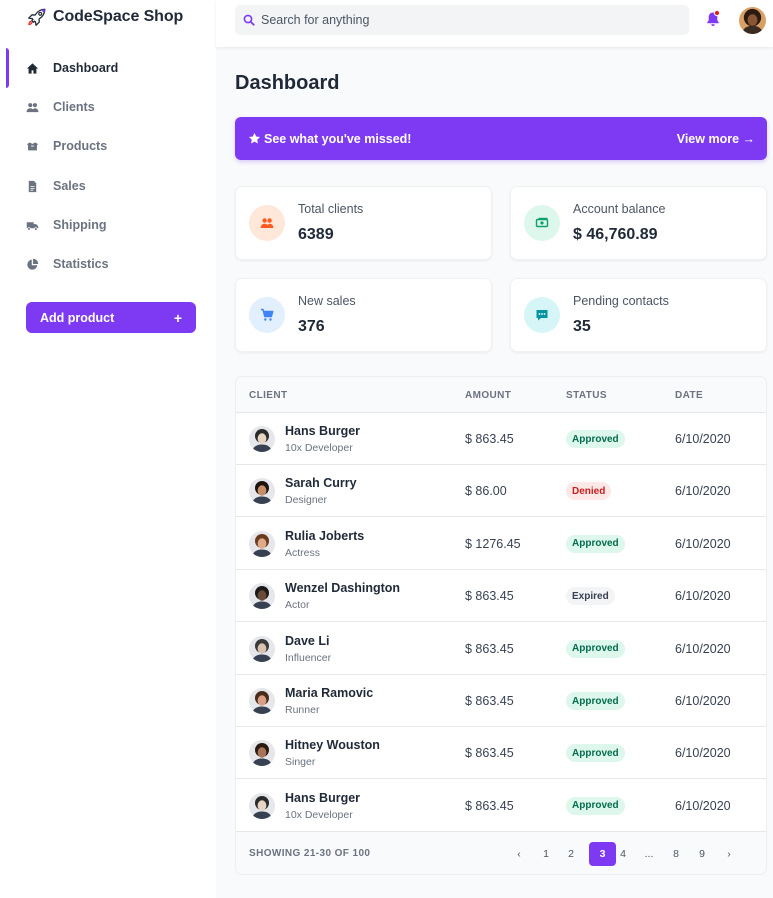  I want to click on page-button-8: 8, so click(676, 854).